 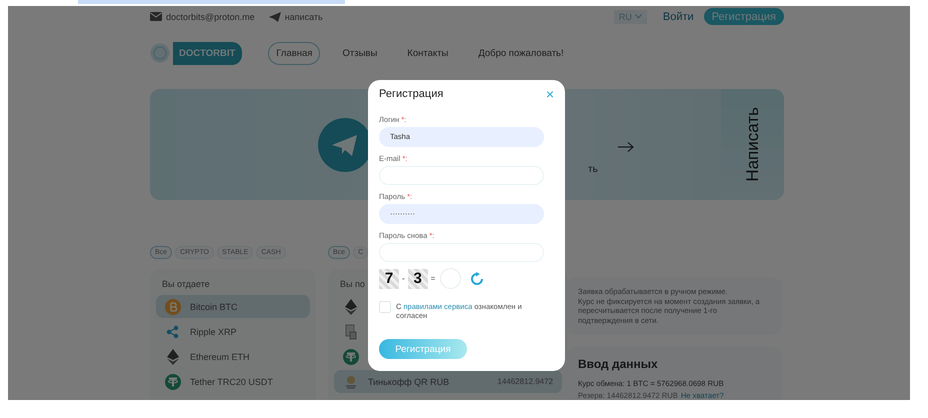 What do you see at coordinates (231, 381) in the screenshot?
I see `currency-name: Tether TRC20 USDT` at bounding box center [231, 381].